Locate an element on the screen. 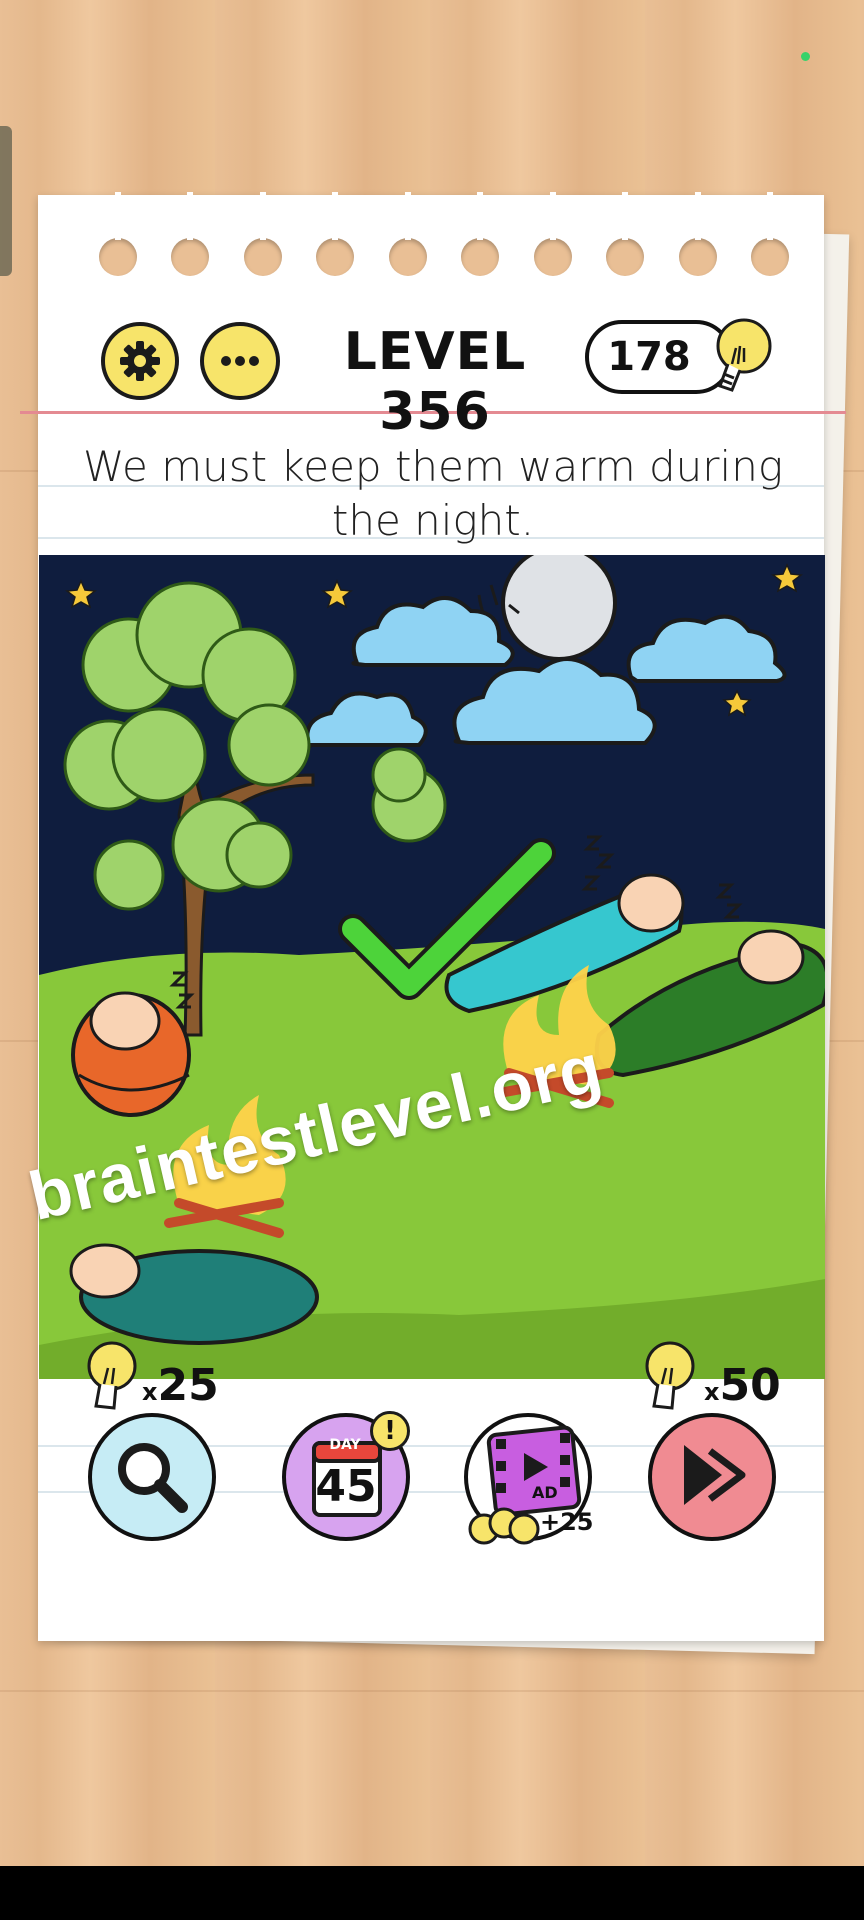 This screenshot has width=864, height=1920. gear-icon is located at coordinates (140, 361).